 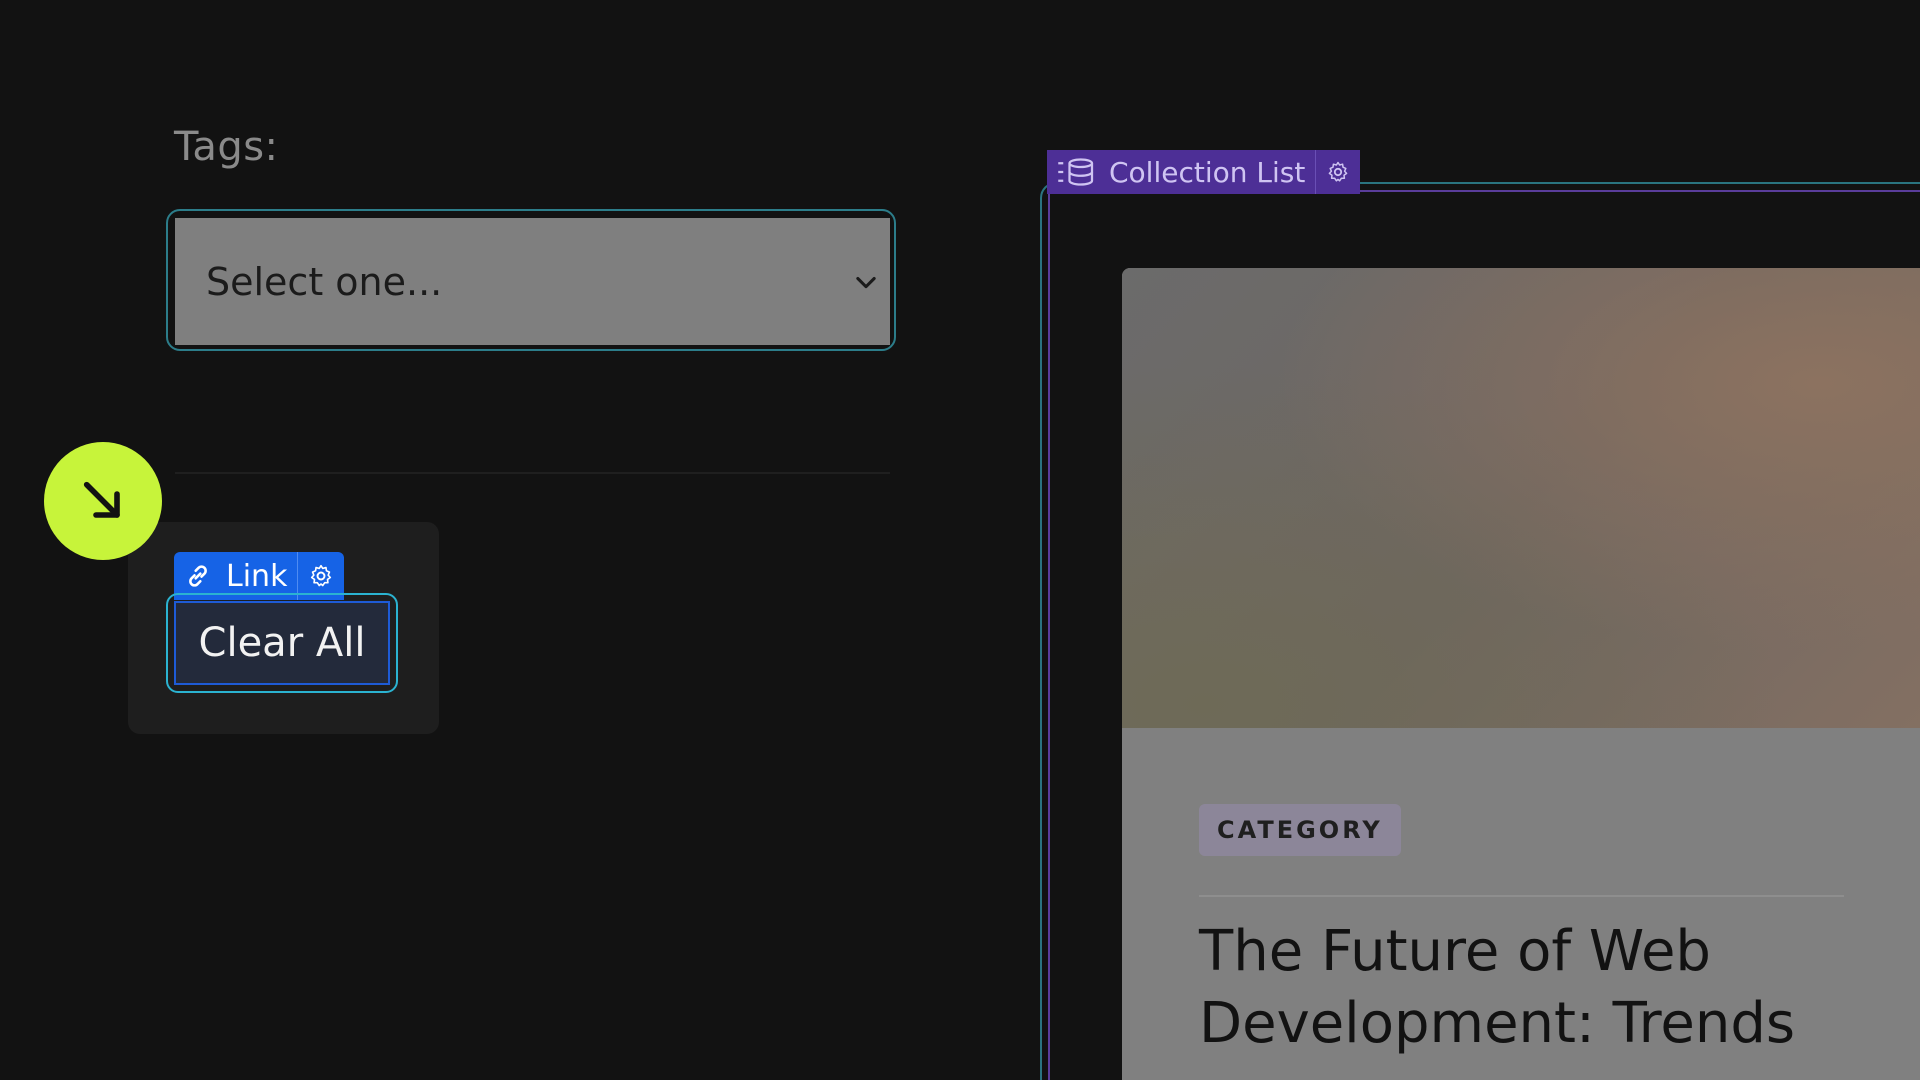 What do you see at coordinates (257, 576) in the screenshot?
I see `link-tag-label: Link` at bounding box center [257, 576].